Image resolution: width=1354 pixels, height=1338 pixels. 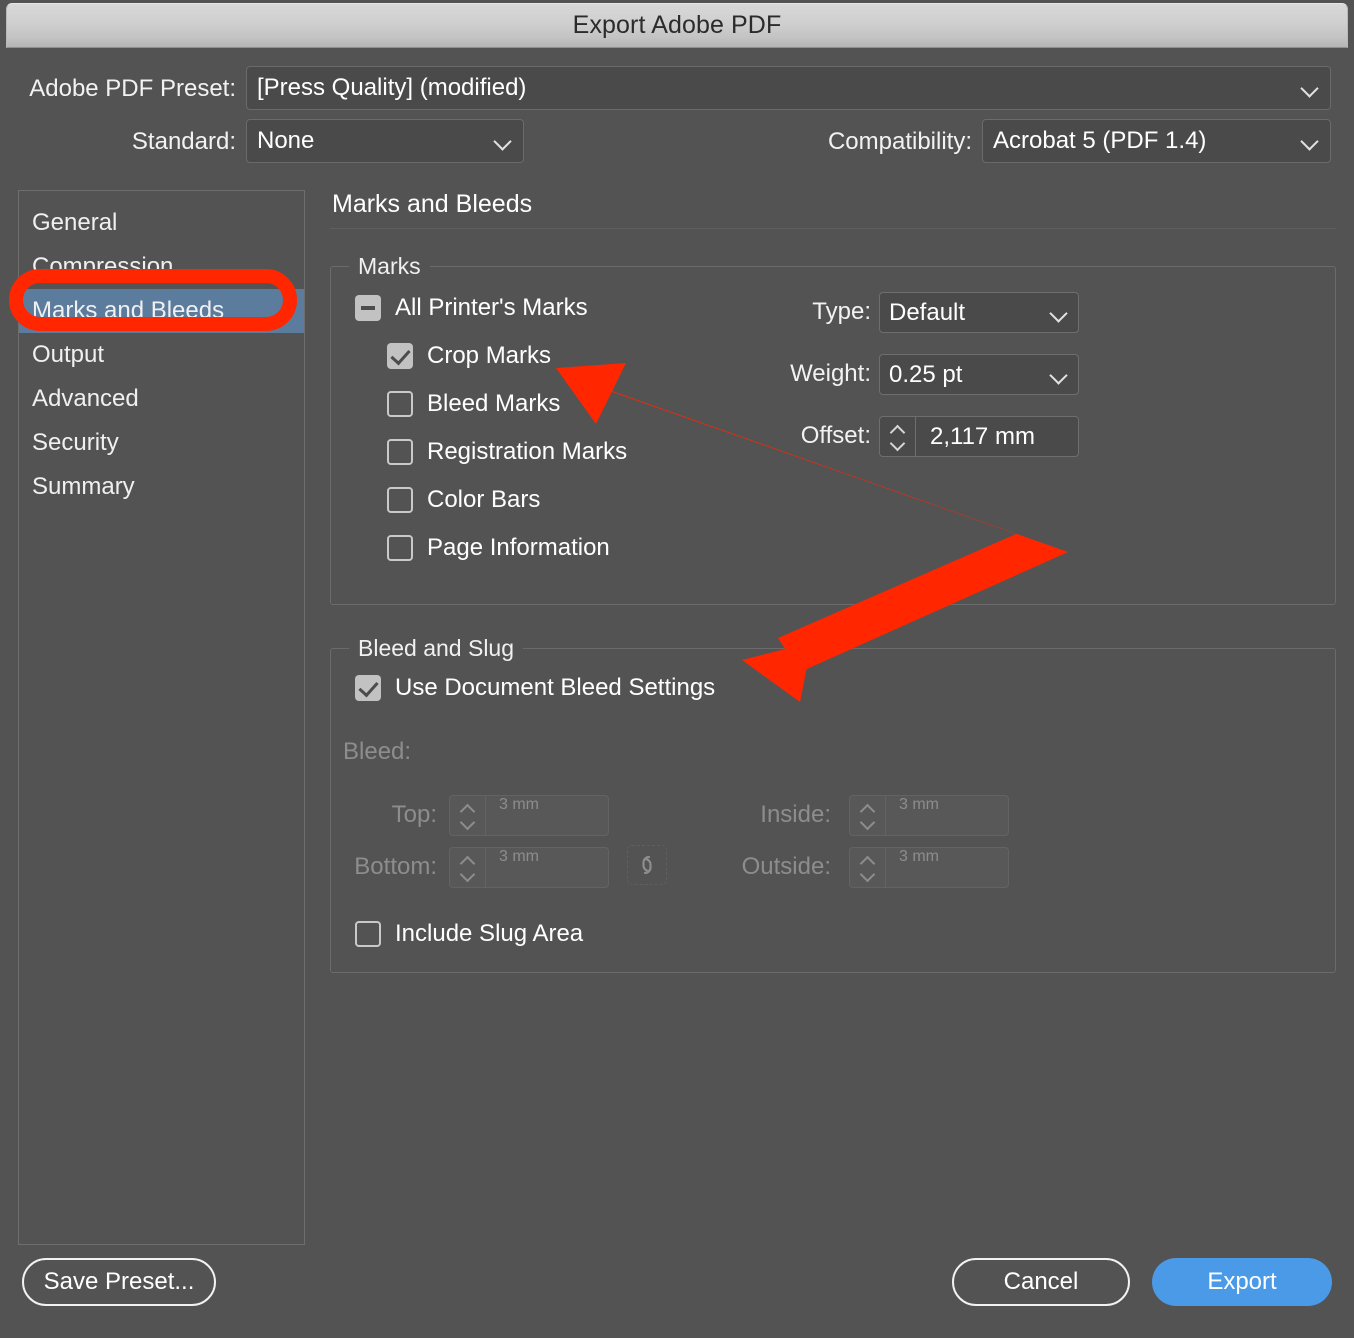 What do you see at coordinates (489, 355) in the screenshot?
I see `checkbox-label: Crop Marks` at bounding box center [489, 355].